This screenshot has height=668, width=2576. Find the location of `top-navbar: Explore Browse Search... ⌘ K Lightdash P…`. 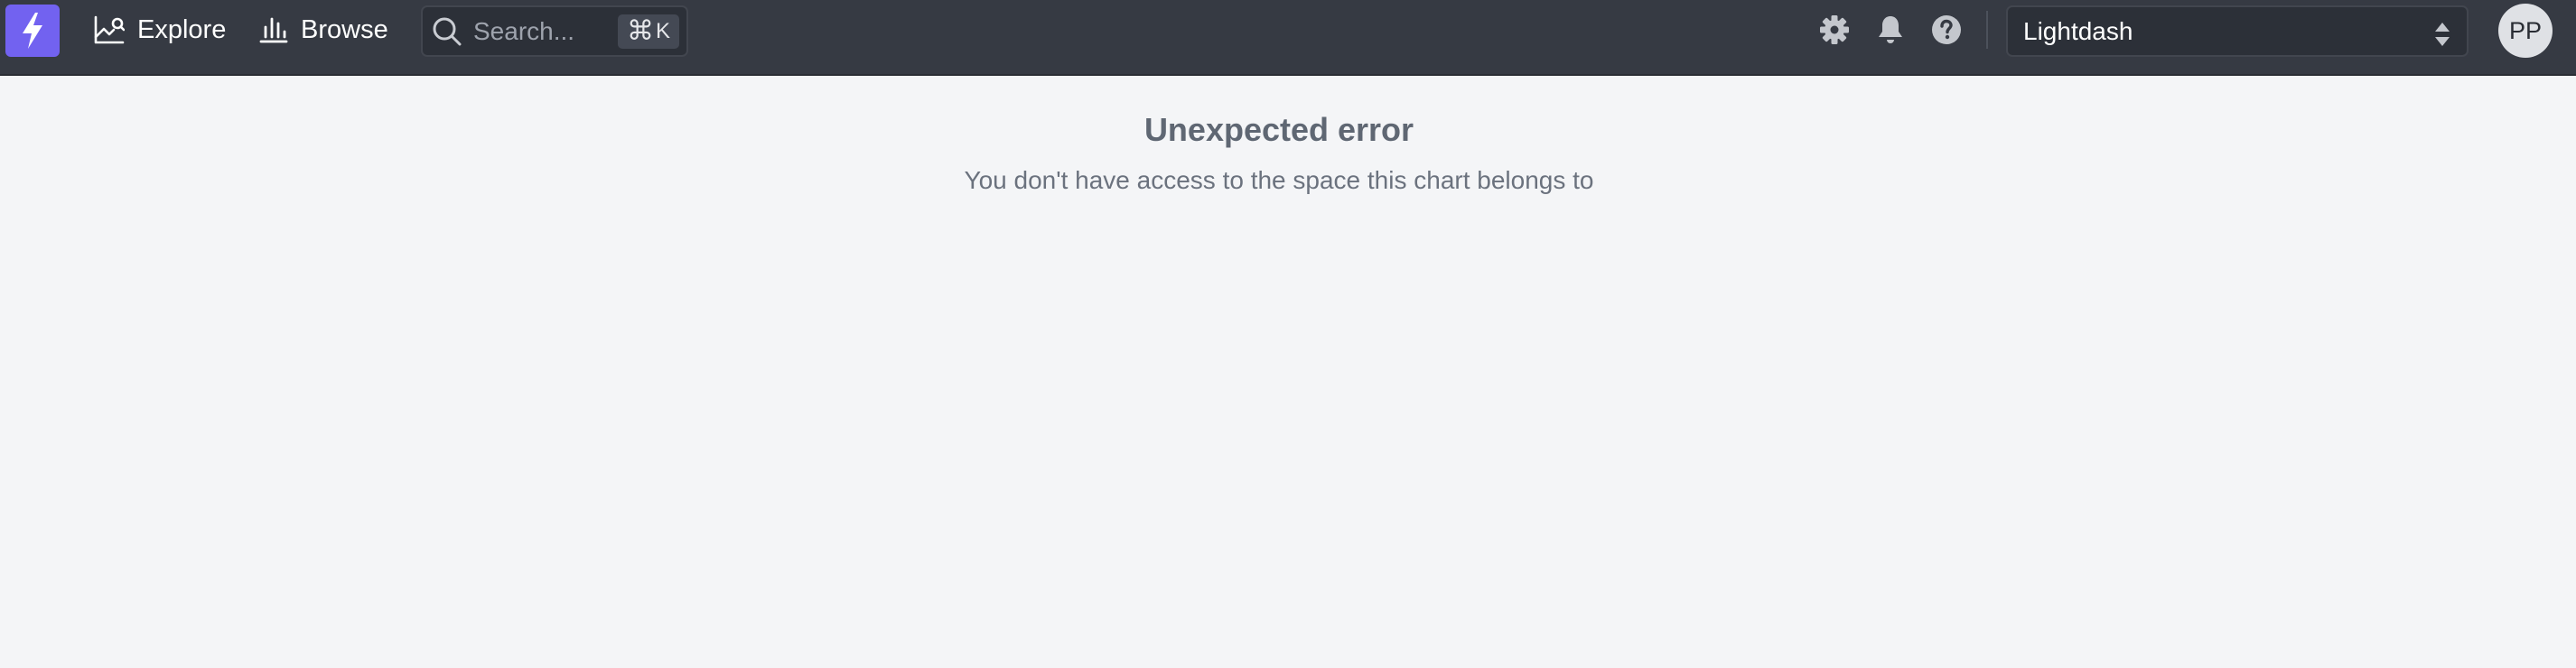

top-navbar: Explore Browse Search... ⌘ K Lightdash P… is located at coordinates (1288, 38).